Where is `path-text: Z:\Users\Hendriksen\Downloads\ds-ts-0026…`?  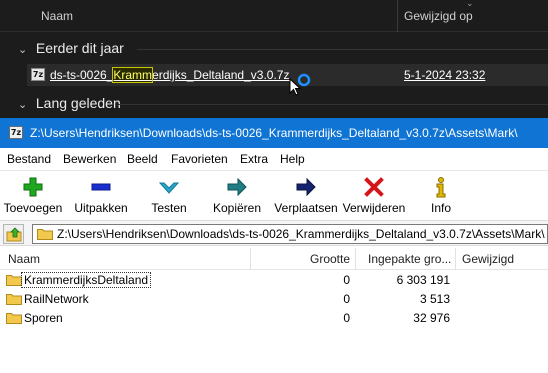 path-text: Z:\Users\Hendriksen\Downloads\ds-ts-0026… is located at coordinates (301, 234).